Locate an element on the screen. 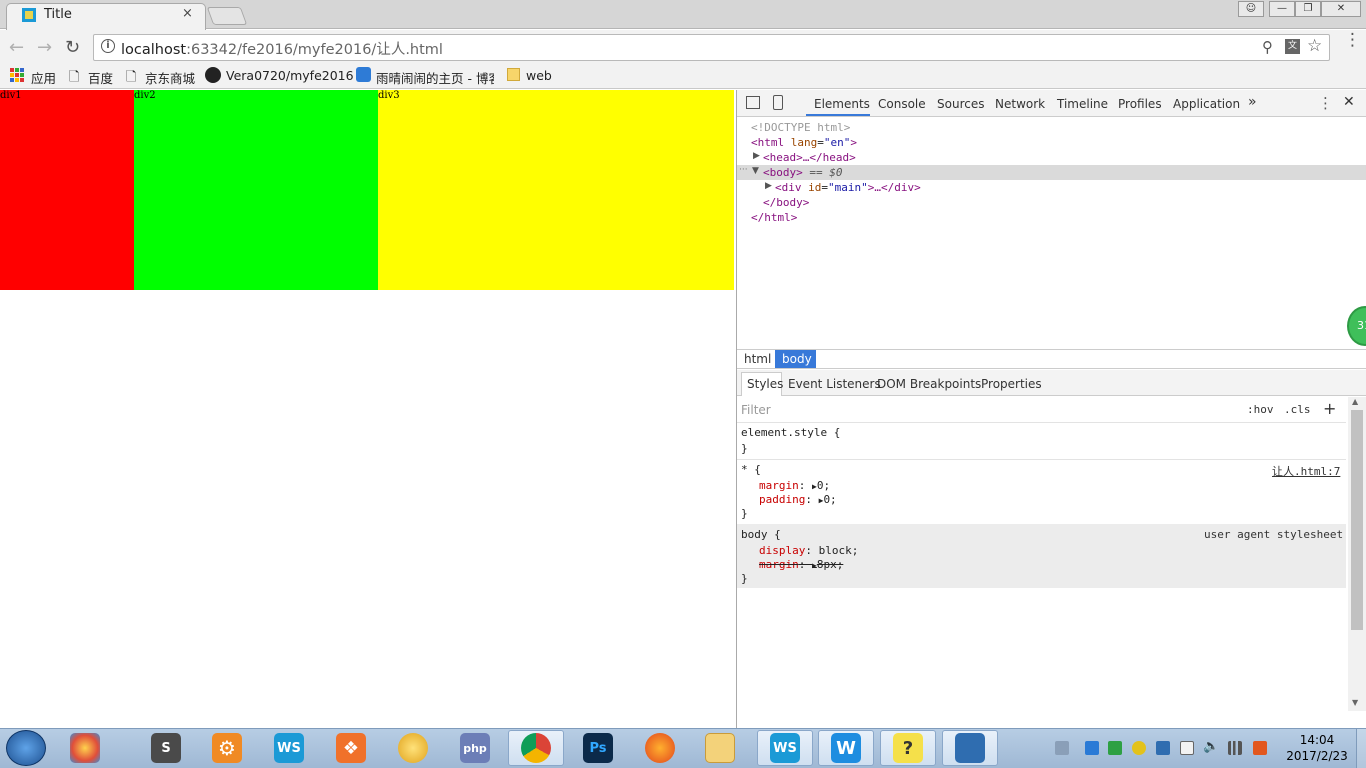 The width and height of the screenshot is (1366, 768). folder-icon is located at coordinates (513, 74).